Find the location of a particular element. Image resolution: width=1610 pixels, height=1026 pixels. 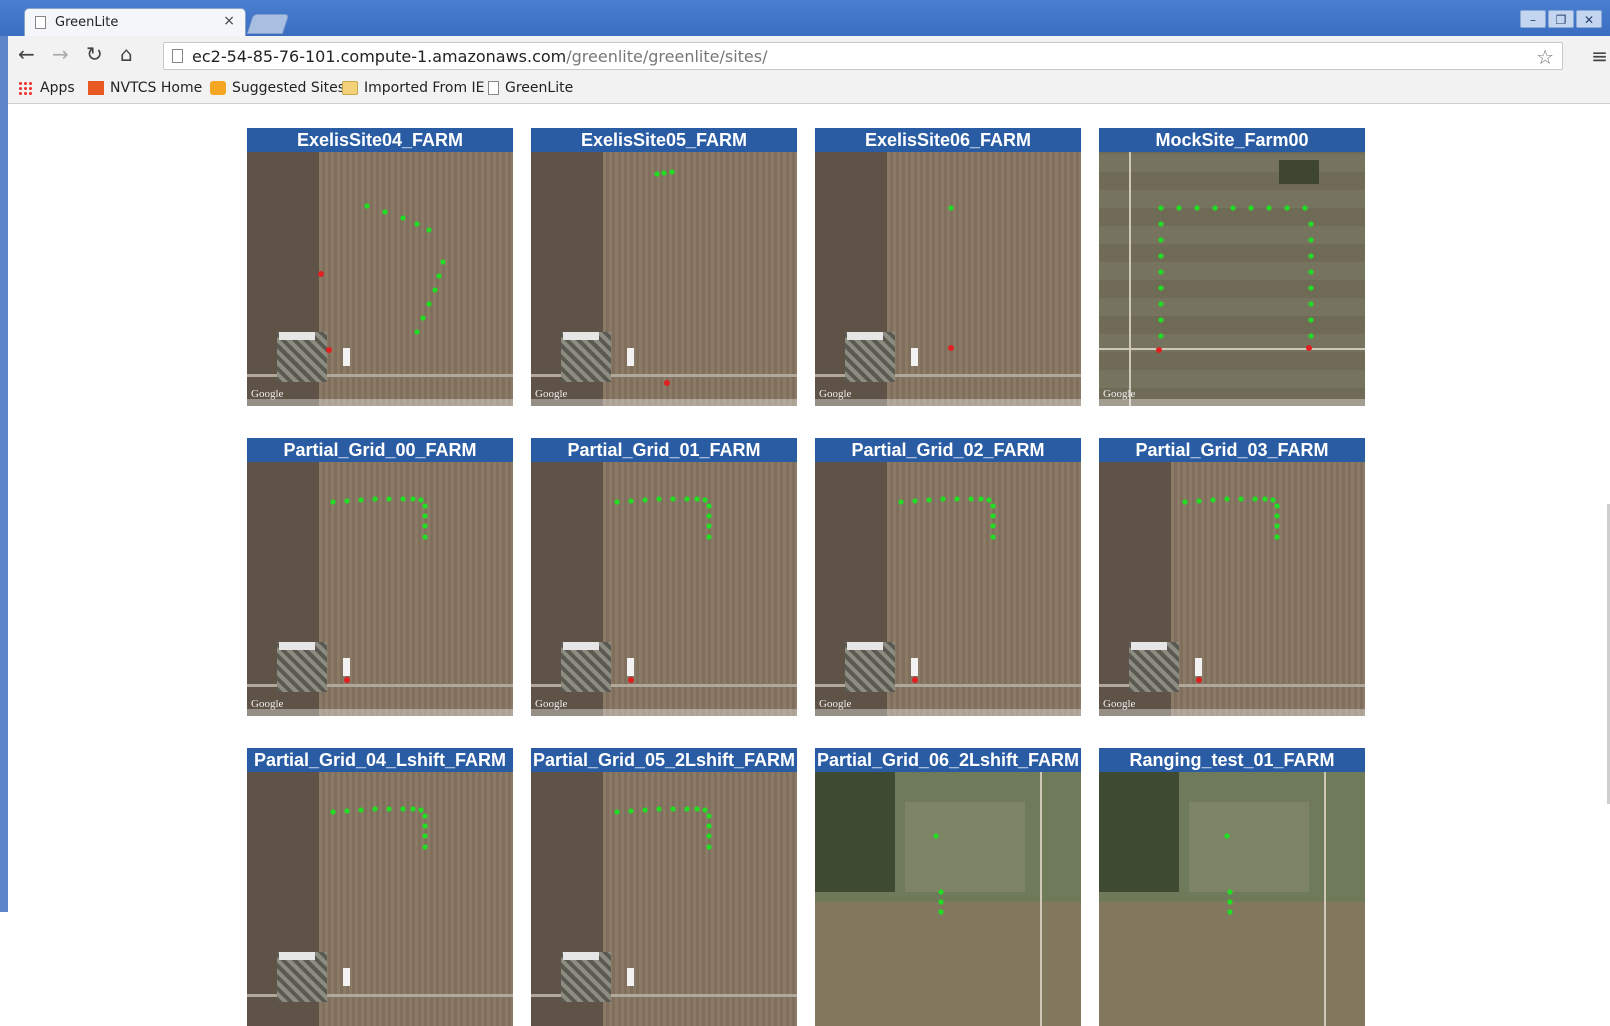

site-card: Partial_Grid_03_FARM Google is located at coordinates (1232, 577).